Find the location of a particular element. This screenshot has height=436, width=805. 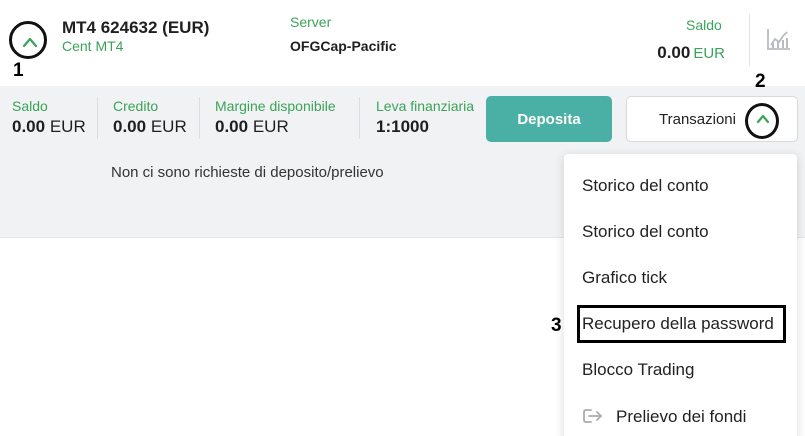

stat-label: Margine disponibile is located at coordinates (275, 106).